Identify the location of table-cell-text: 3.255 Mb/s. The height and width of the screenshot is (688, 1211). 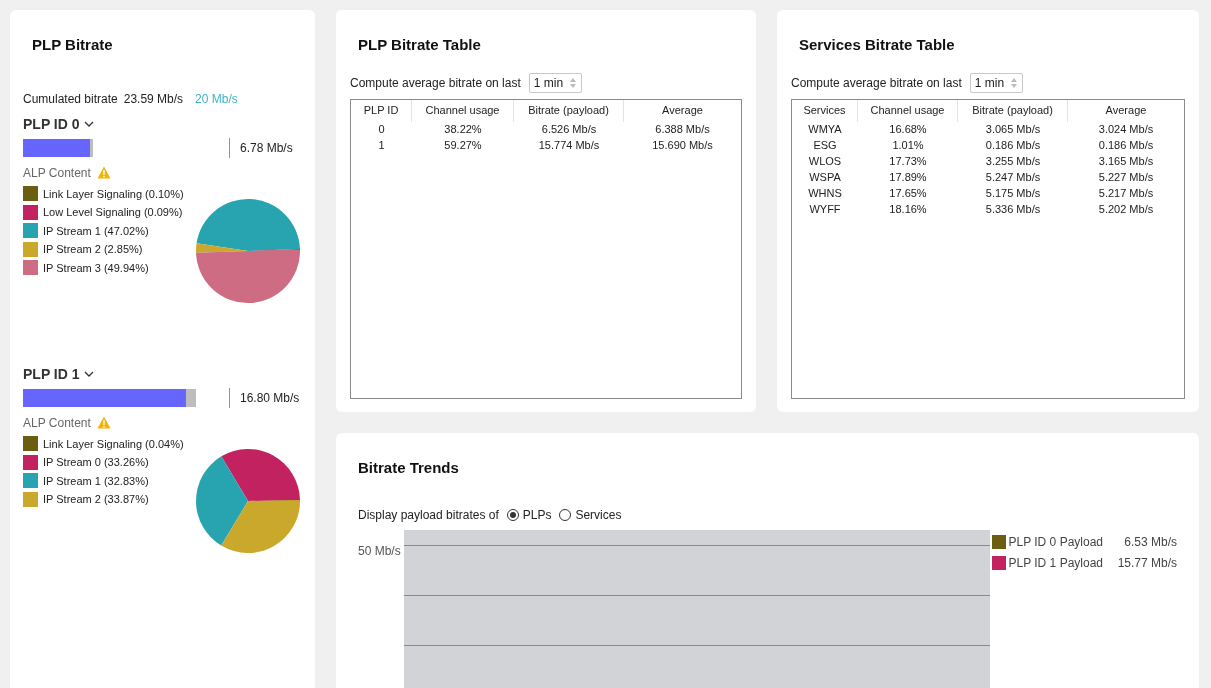
(1013, 162).